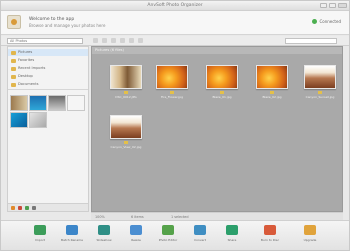 This screenshot has height=251, width=350. What do you see at coordinates (48, 84) in the screenshot?
I see `sidebar-item-documents: Documents` at bounding box center [48, 84].